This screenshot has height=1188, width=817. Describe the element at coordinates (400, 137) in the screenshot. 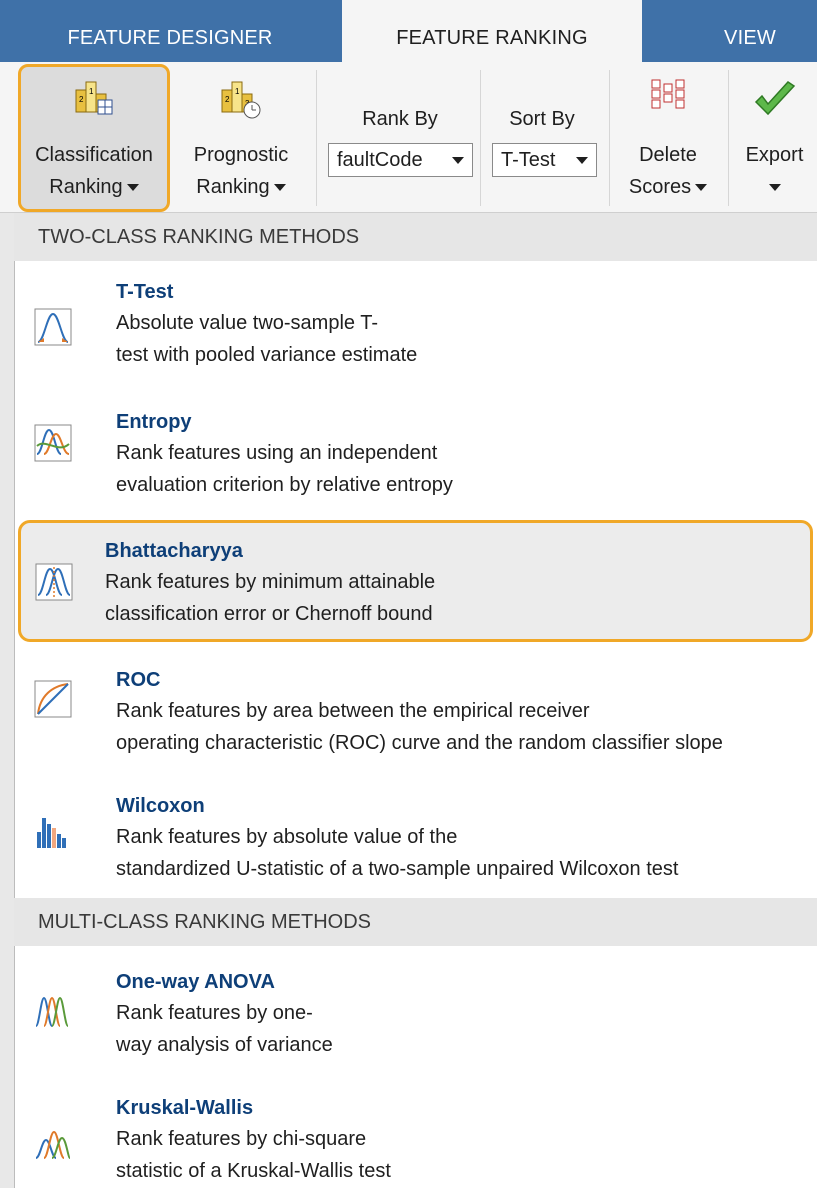

I see `rank-by-group: Rank By` at that location.